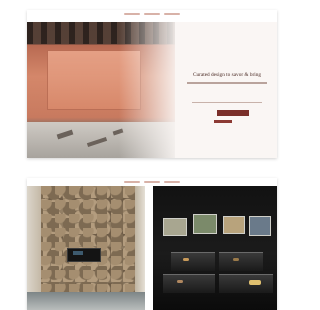  Describe the element at coordinates (227, 75) in the screenshot. I see `hero-title: Curated design to savor & bring` at that location.